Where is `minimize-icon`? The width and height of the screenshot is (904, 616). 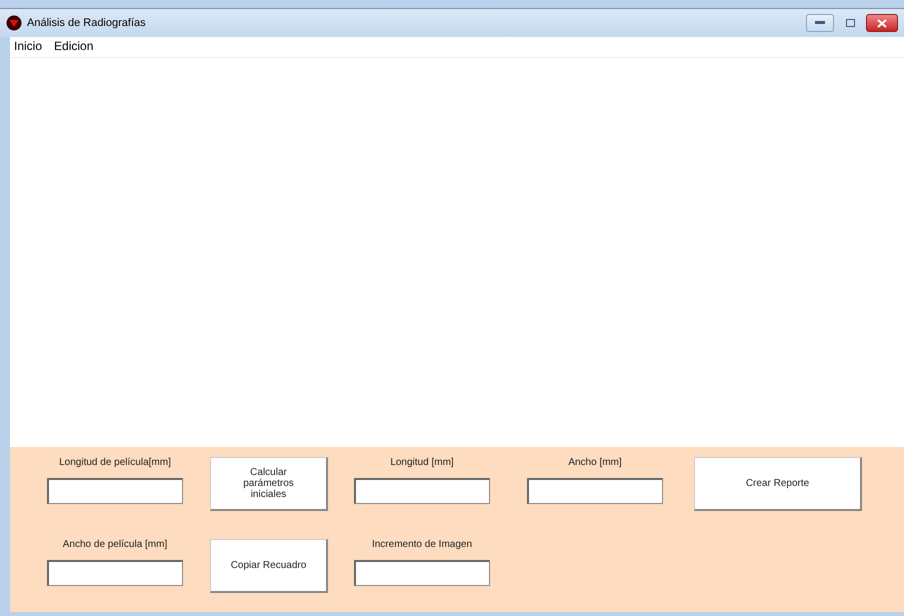 minimize-icon is located at coordinates (820, 23).